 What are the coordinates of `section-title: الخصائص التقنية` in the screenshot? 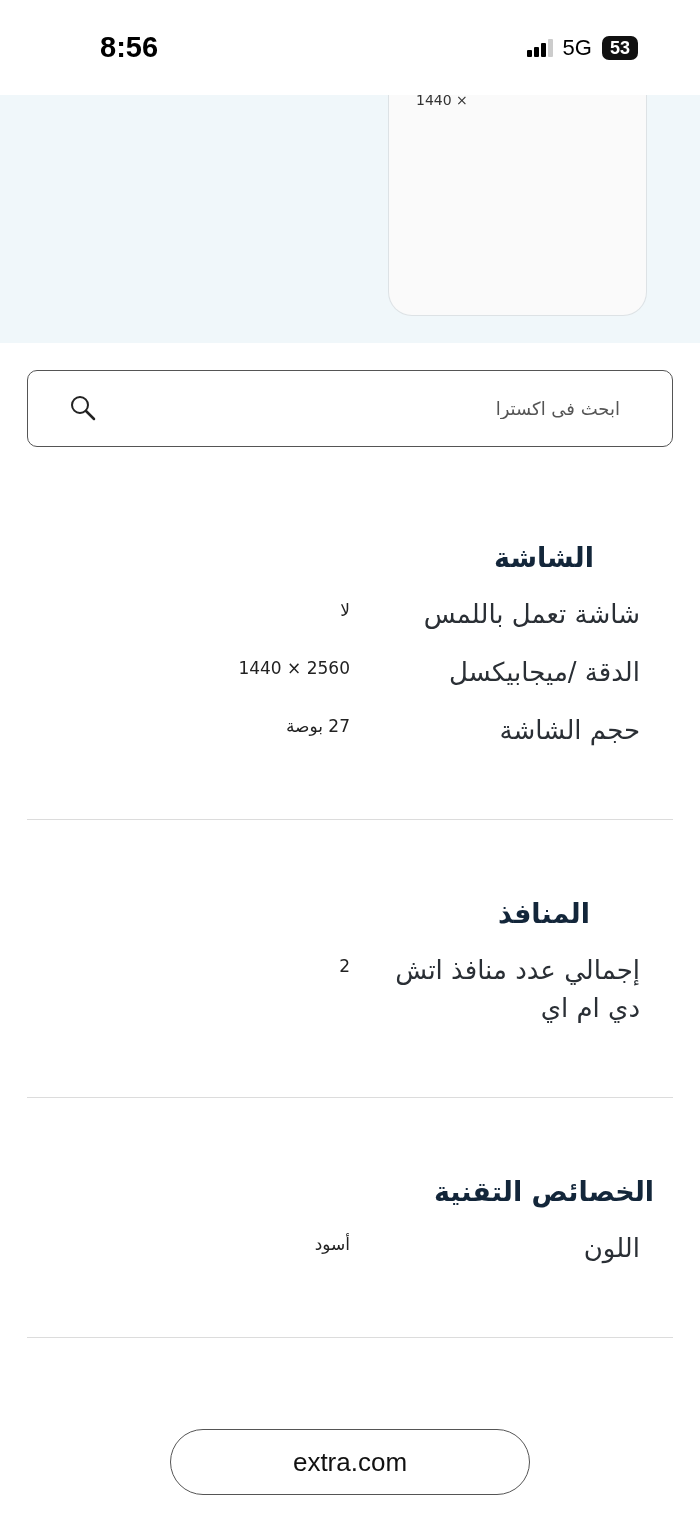 It's located at (544, 1191).